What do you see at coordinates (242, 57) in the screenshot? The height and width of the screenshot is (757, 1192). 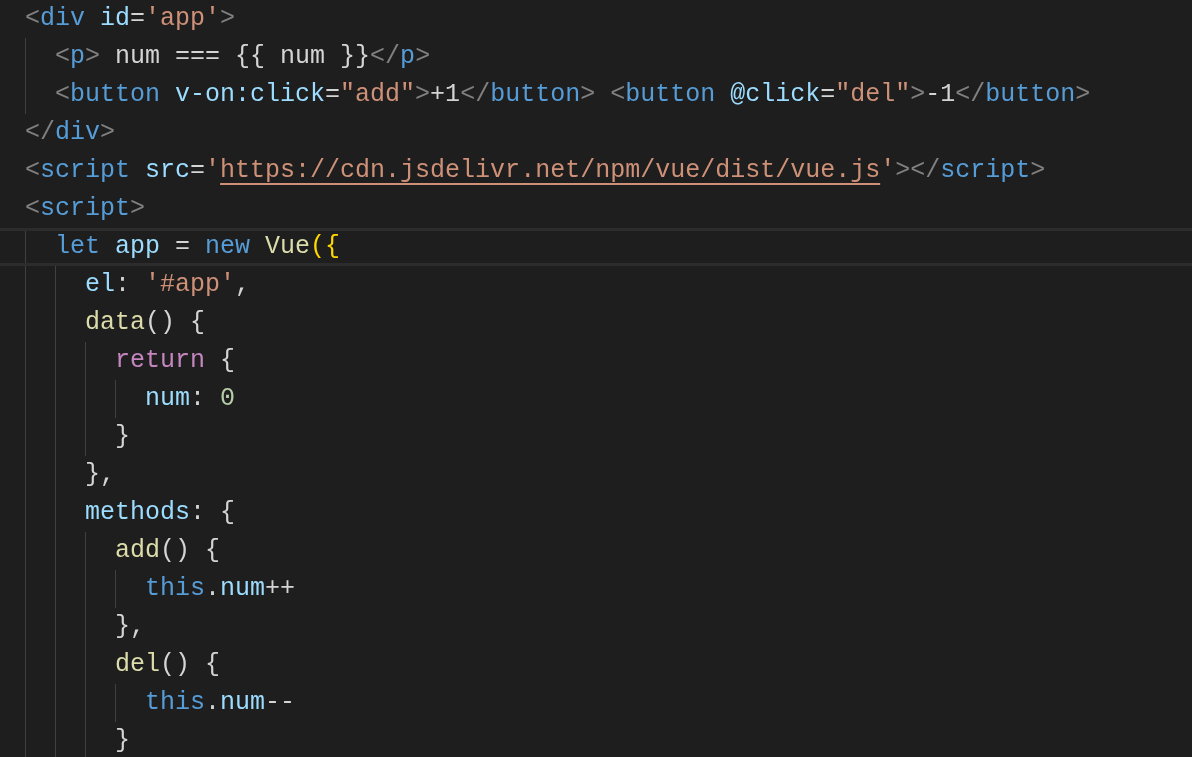 I see `code-line: <p> num === {{ num }}</p>` at bounding box center [242, 57].